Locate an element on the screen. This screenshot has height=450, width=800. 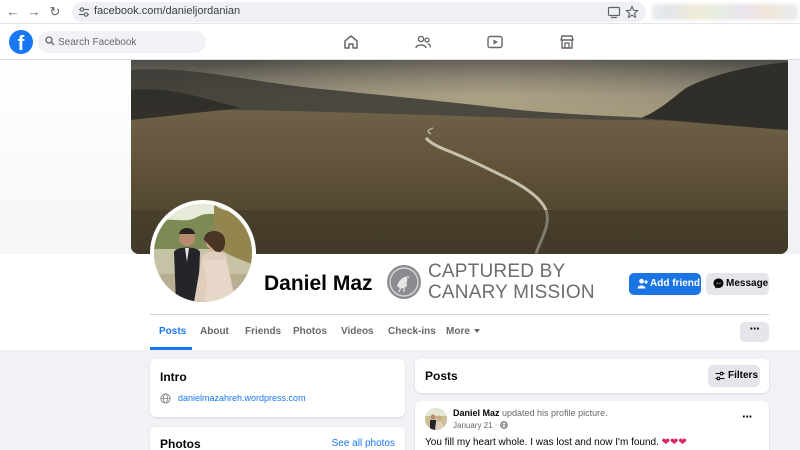
search-box is located at coordinates (122, 42).